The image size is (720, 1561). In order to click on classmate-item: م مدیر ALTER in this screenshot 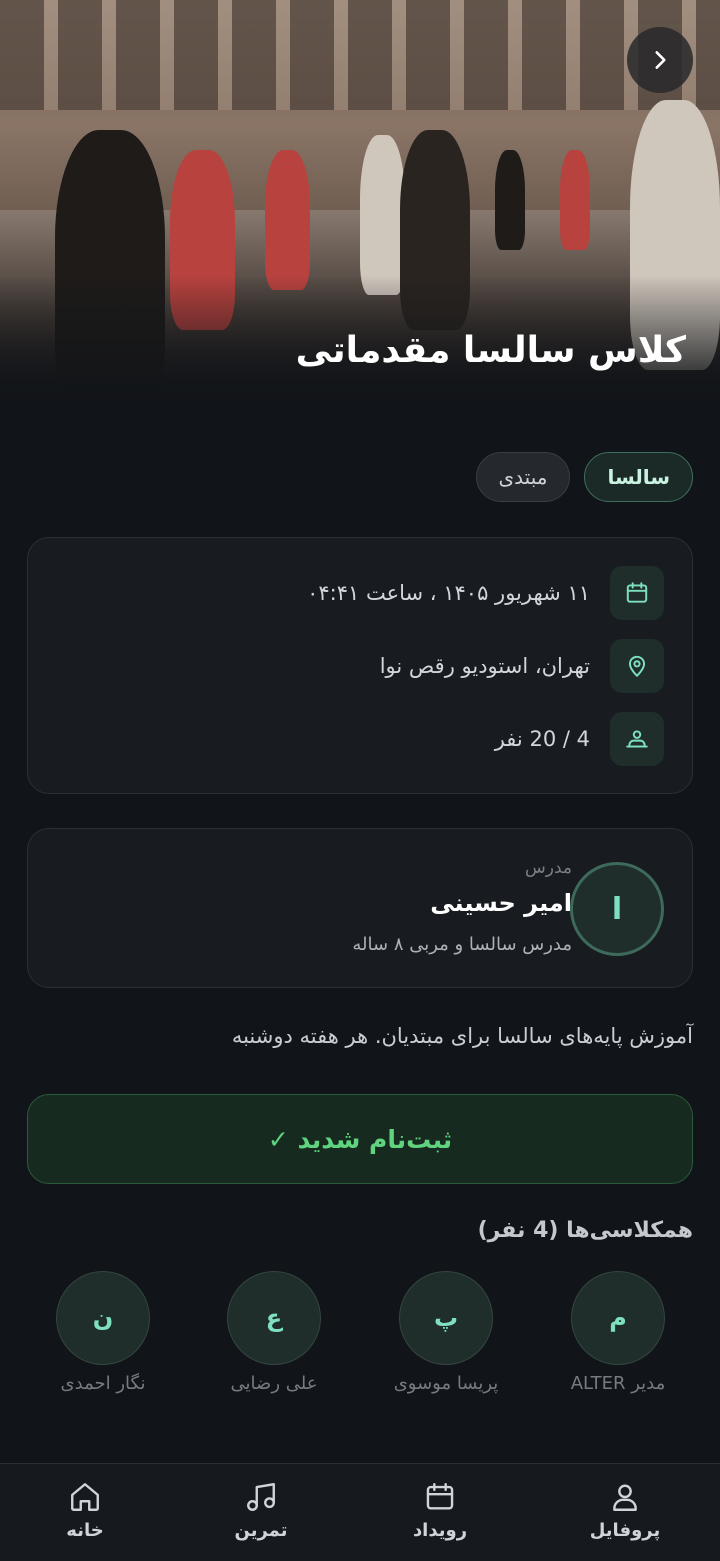, I will do `click(618, 1332)`.